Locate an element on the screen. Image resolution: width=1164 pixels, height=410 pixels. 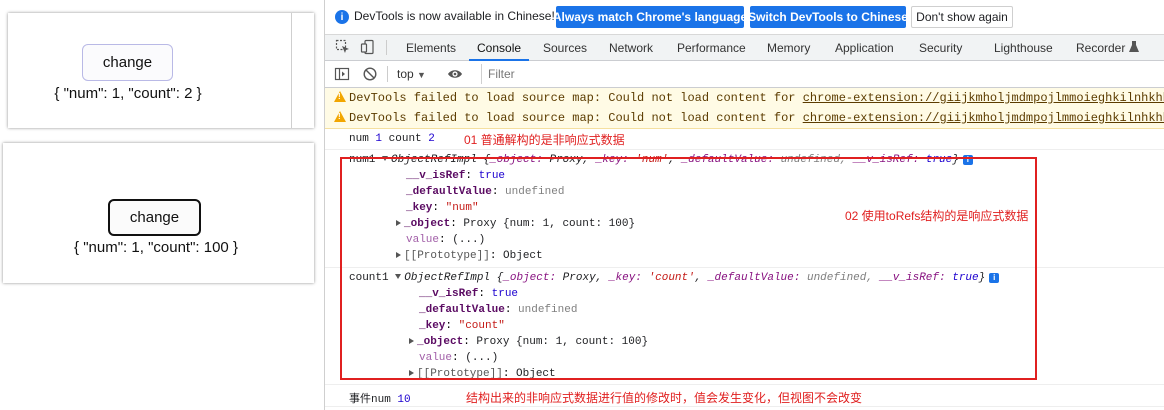
clear-console-icon is located at coordinates (370, 74).